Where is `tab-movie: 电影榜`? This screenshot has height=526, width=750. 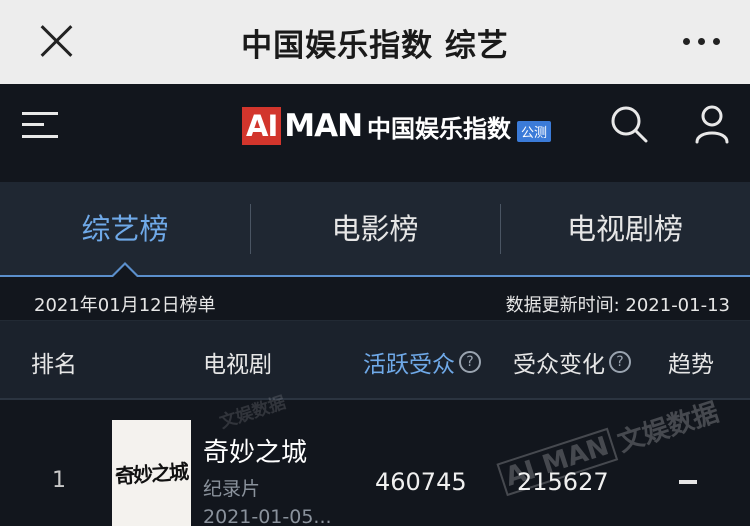 tab-movie: 电影榜 is located at coordinates (375, 229).